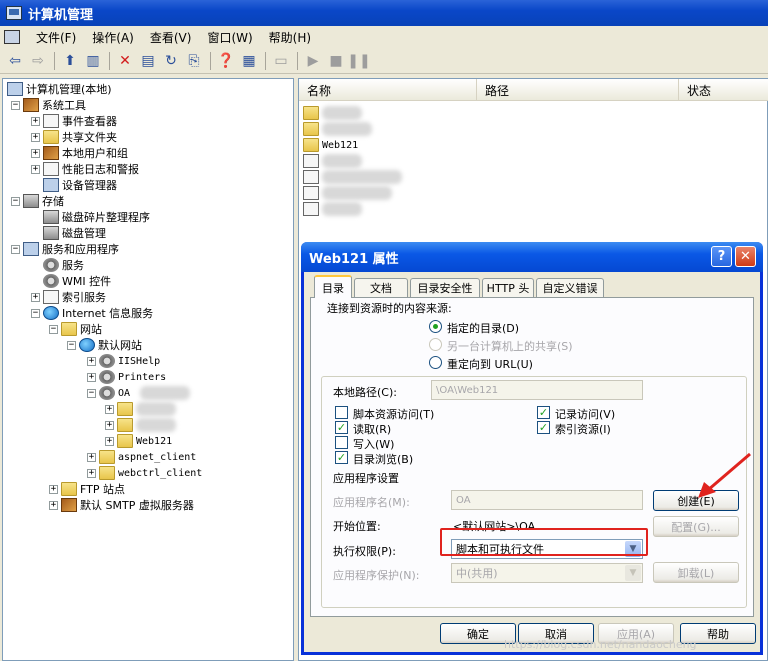 This screenshot has height=661, width=768. Describe the element at coordinates (121, 505) in the screenshot. I see `tree-item-smtp: + 默认 SMTP 虚拟服务器` at that location.